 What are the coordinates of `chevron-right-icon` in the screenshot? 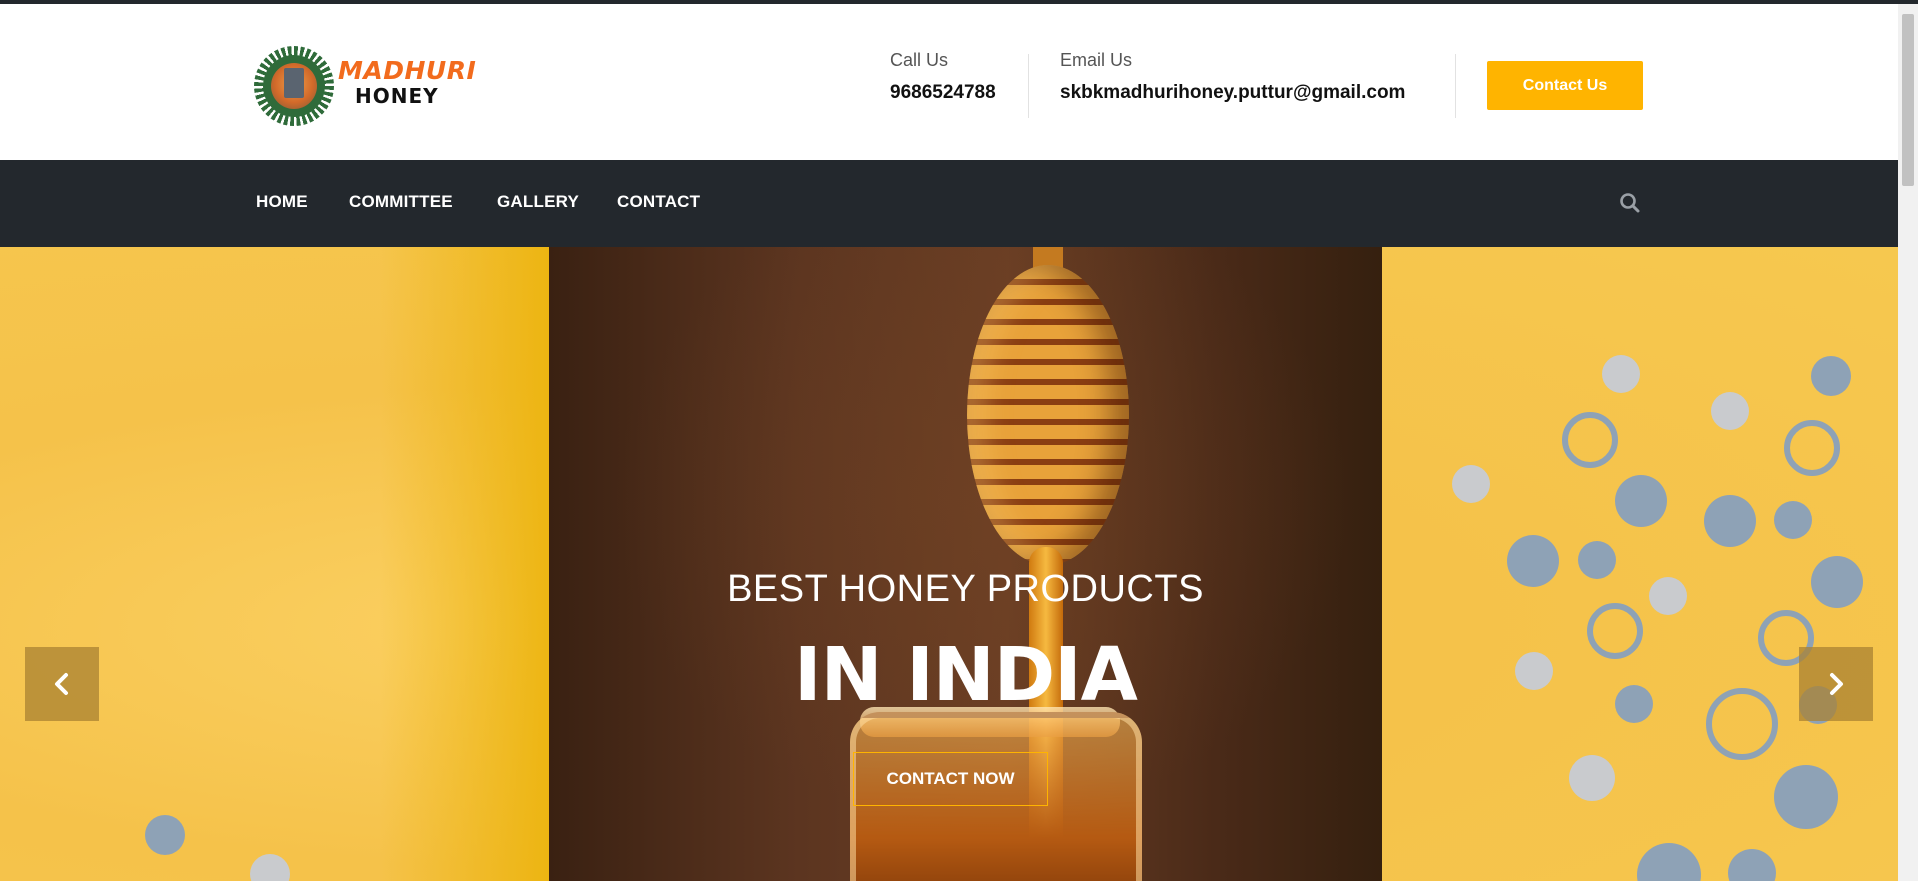 It's located at (1836, 684).